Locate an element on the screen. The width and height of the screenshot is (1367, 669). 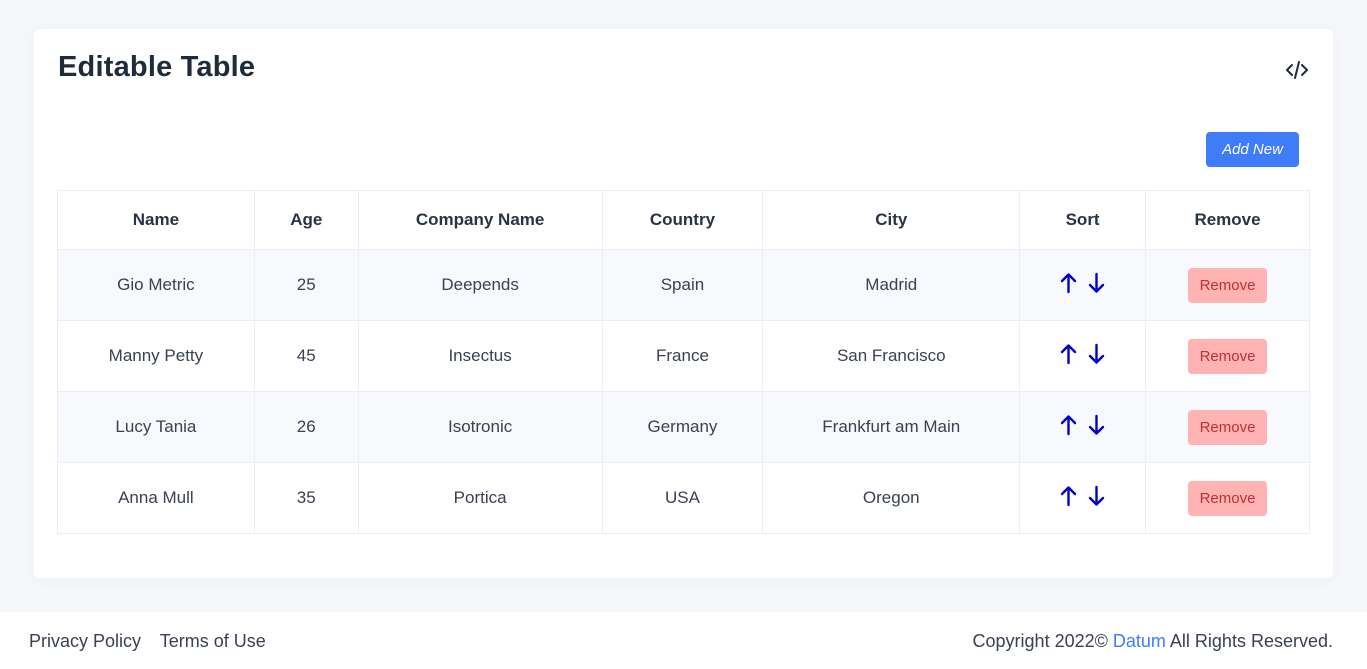
cell-country: Spain is located at coordinates (682, 285).